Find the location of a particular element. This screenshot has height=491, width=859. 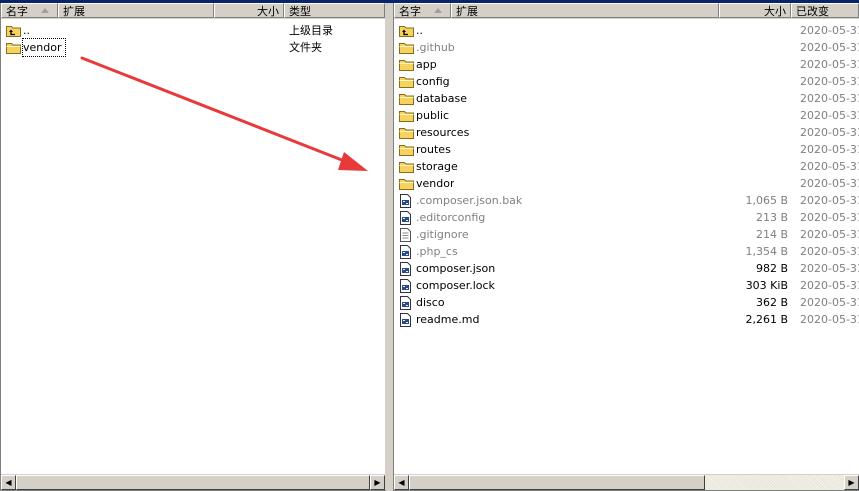

file-name: config is located at coordinates (433, 81).